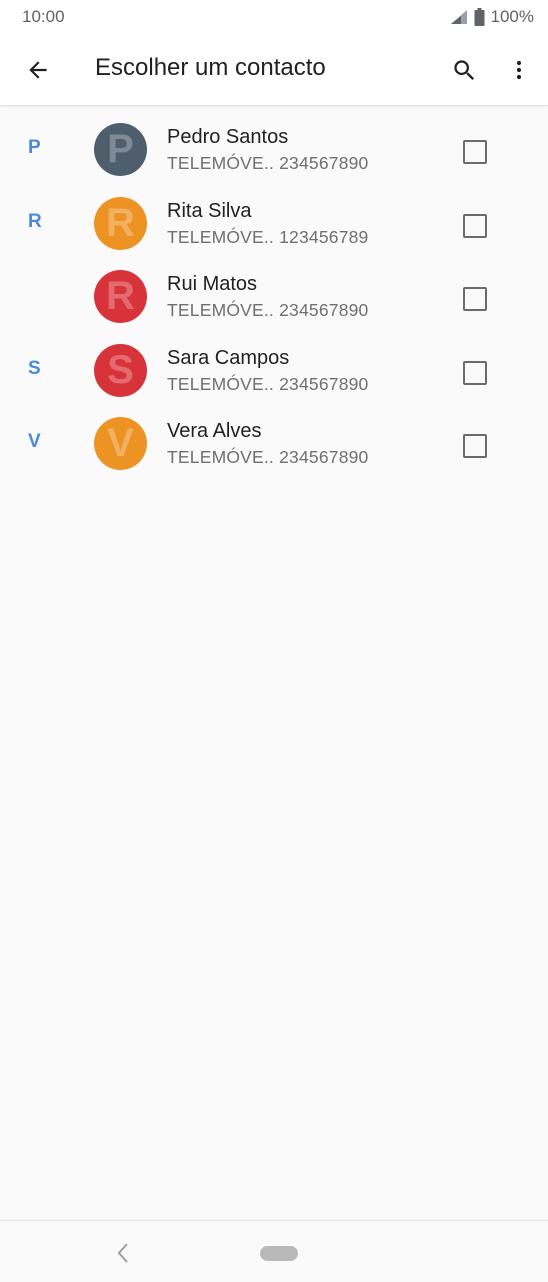 Image resolution: width=548 pixels, height=1282 pixels. I want to click on avatar-initial: P, so click(120, 149).